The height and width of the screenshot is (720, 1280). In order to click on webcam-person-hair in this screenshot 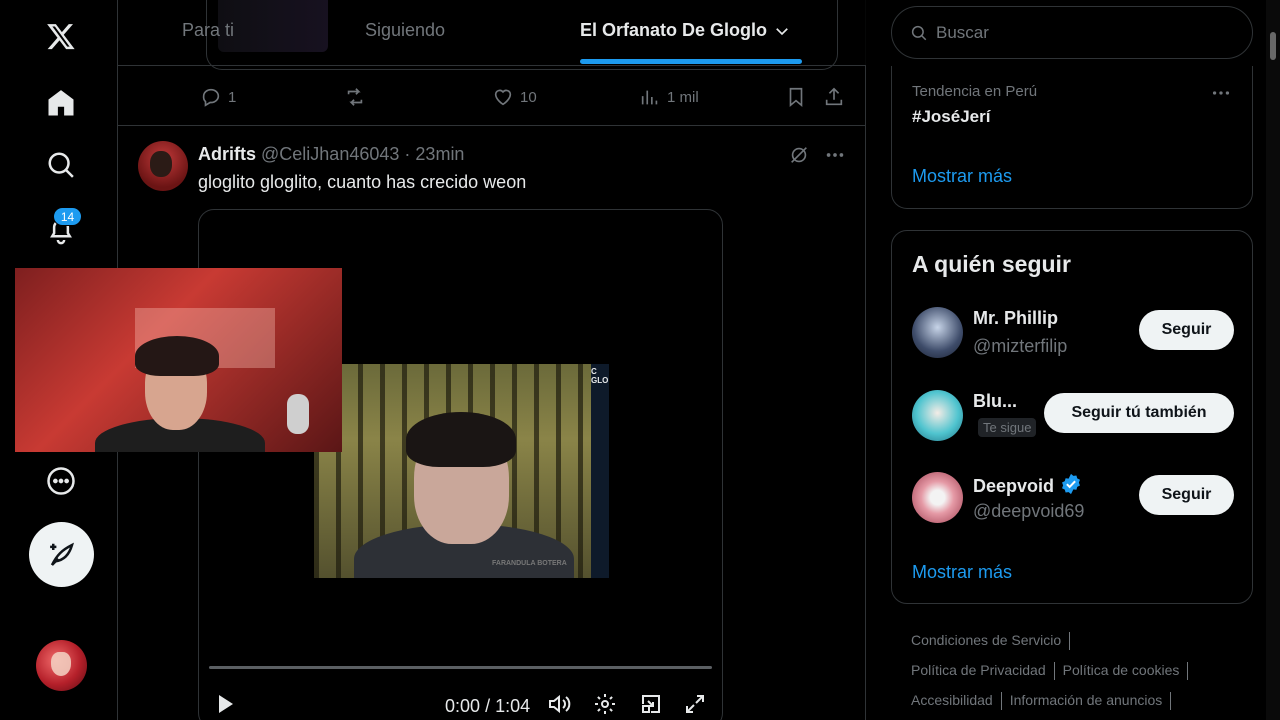, I will do `click(177, 356)`.